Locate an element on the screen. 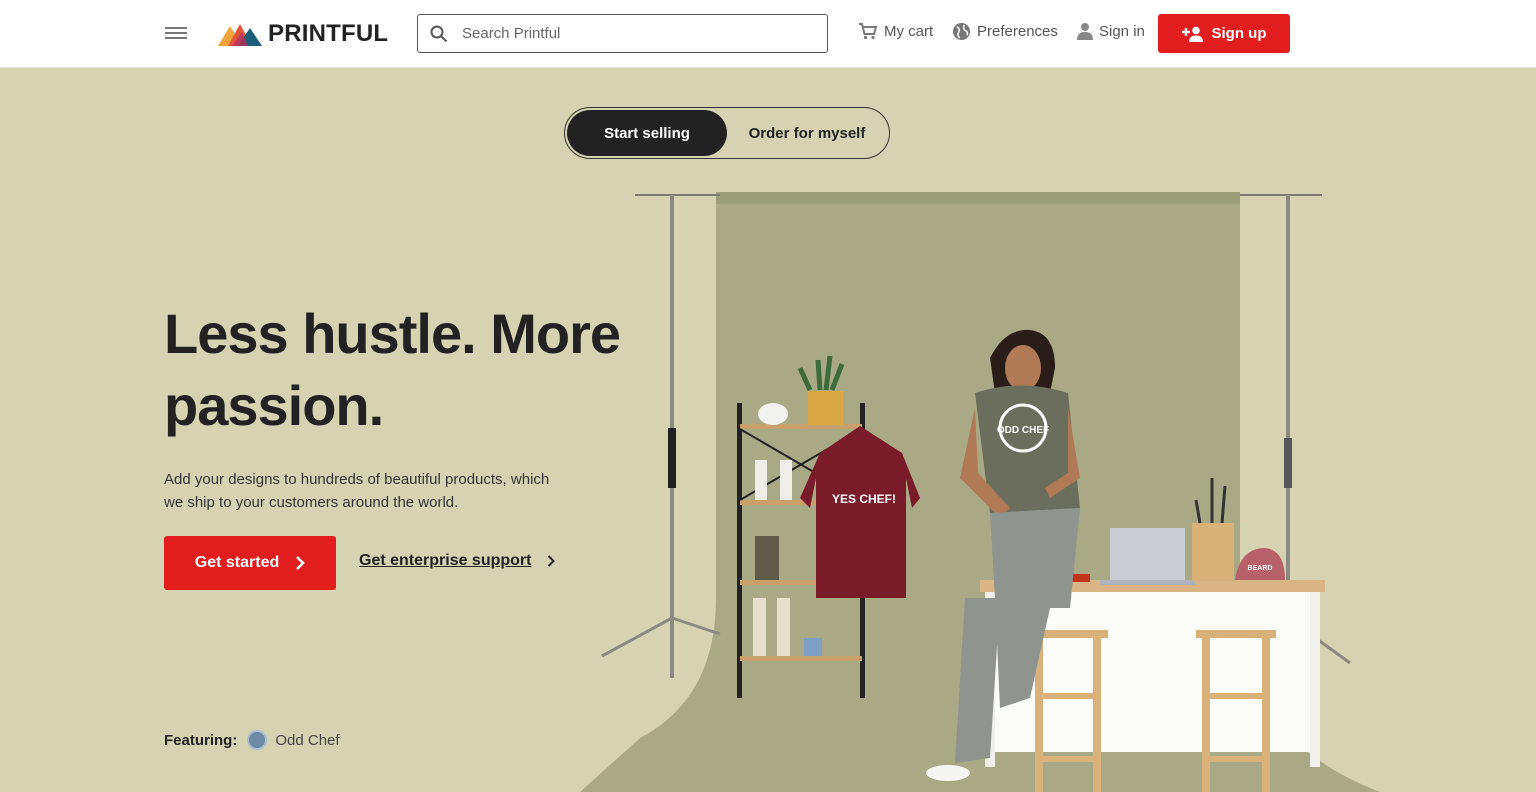 This screenshot has height=792, width=1536. search-box is located at coordinates (622, 33).